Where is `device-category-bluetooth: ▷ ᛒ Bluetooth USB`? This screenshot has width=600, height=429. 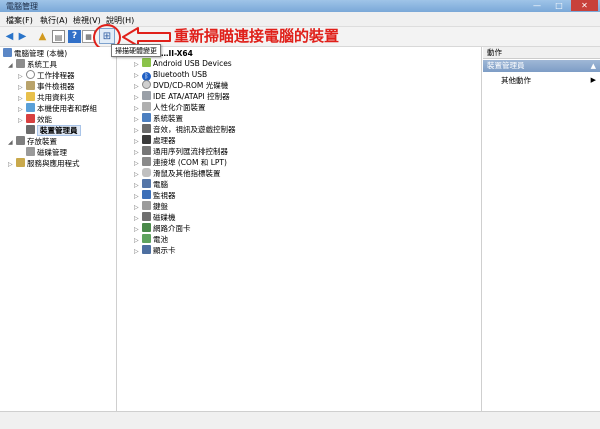
device-category-bluetooth: ▷ ᛒ Bluetooth USB is located at coordinates (170, 75).